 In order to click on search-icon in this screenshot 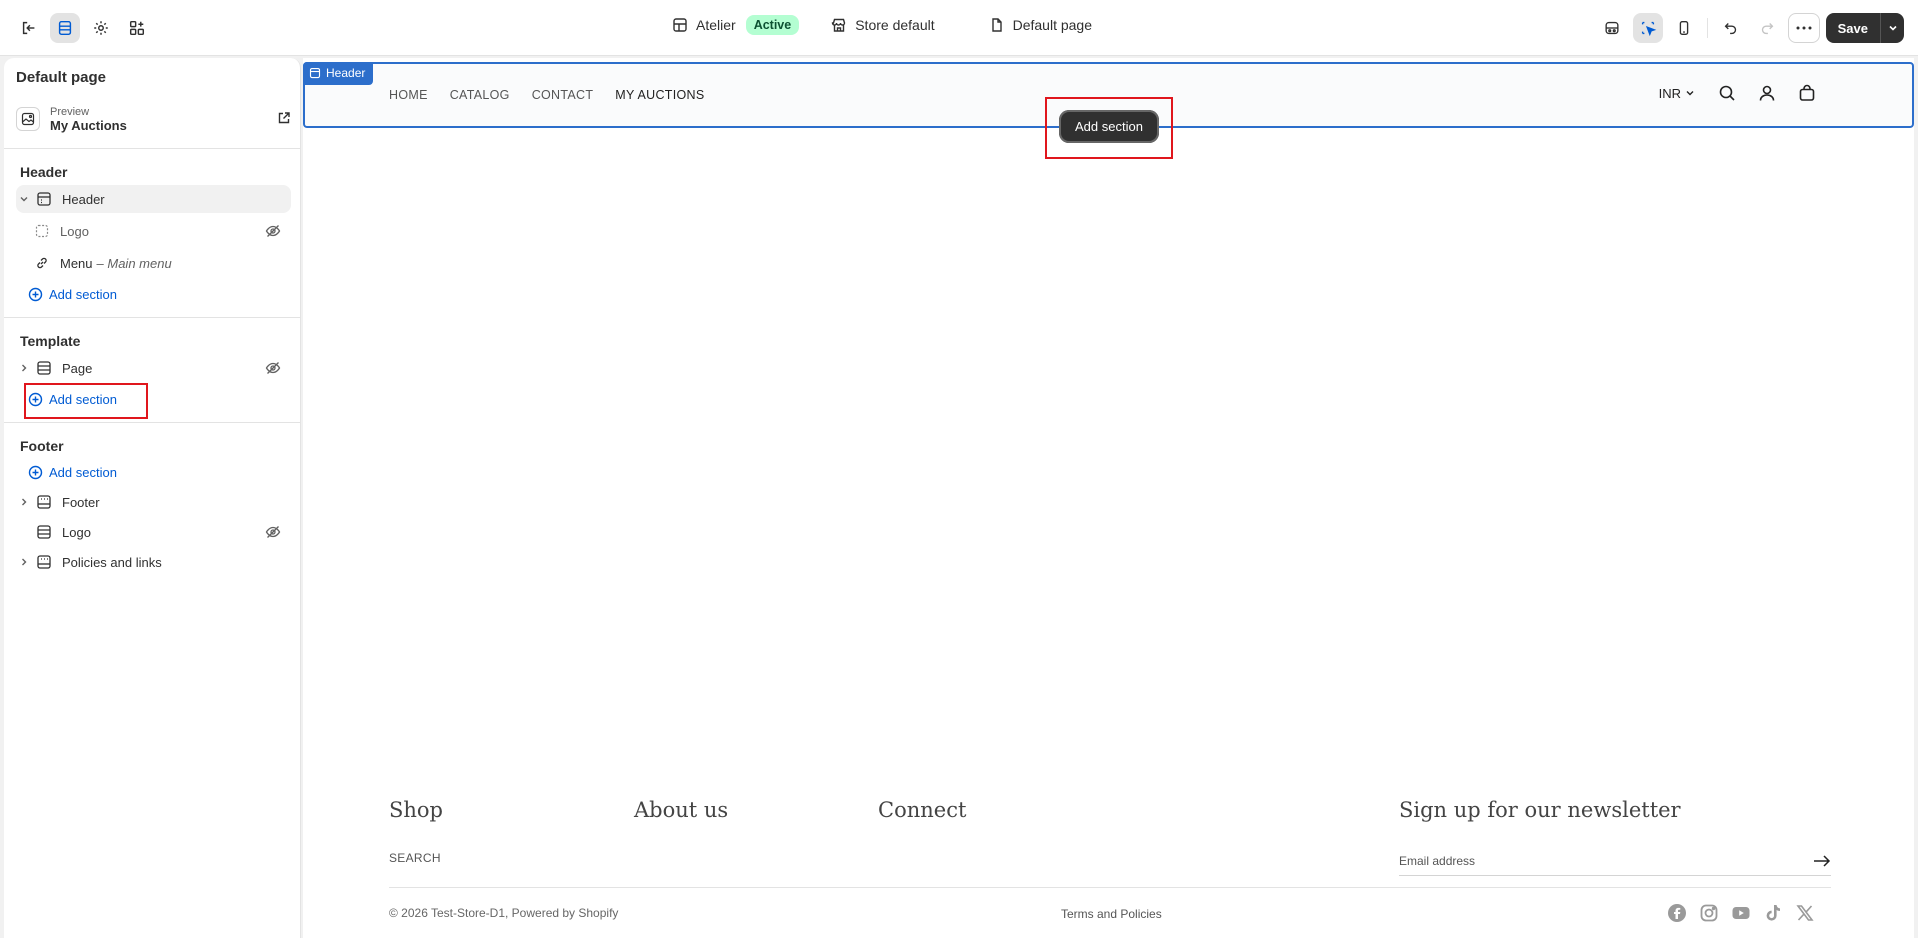, I will do `click(1727, 93)`.